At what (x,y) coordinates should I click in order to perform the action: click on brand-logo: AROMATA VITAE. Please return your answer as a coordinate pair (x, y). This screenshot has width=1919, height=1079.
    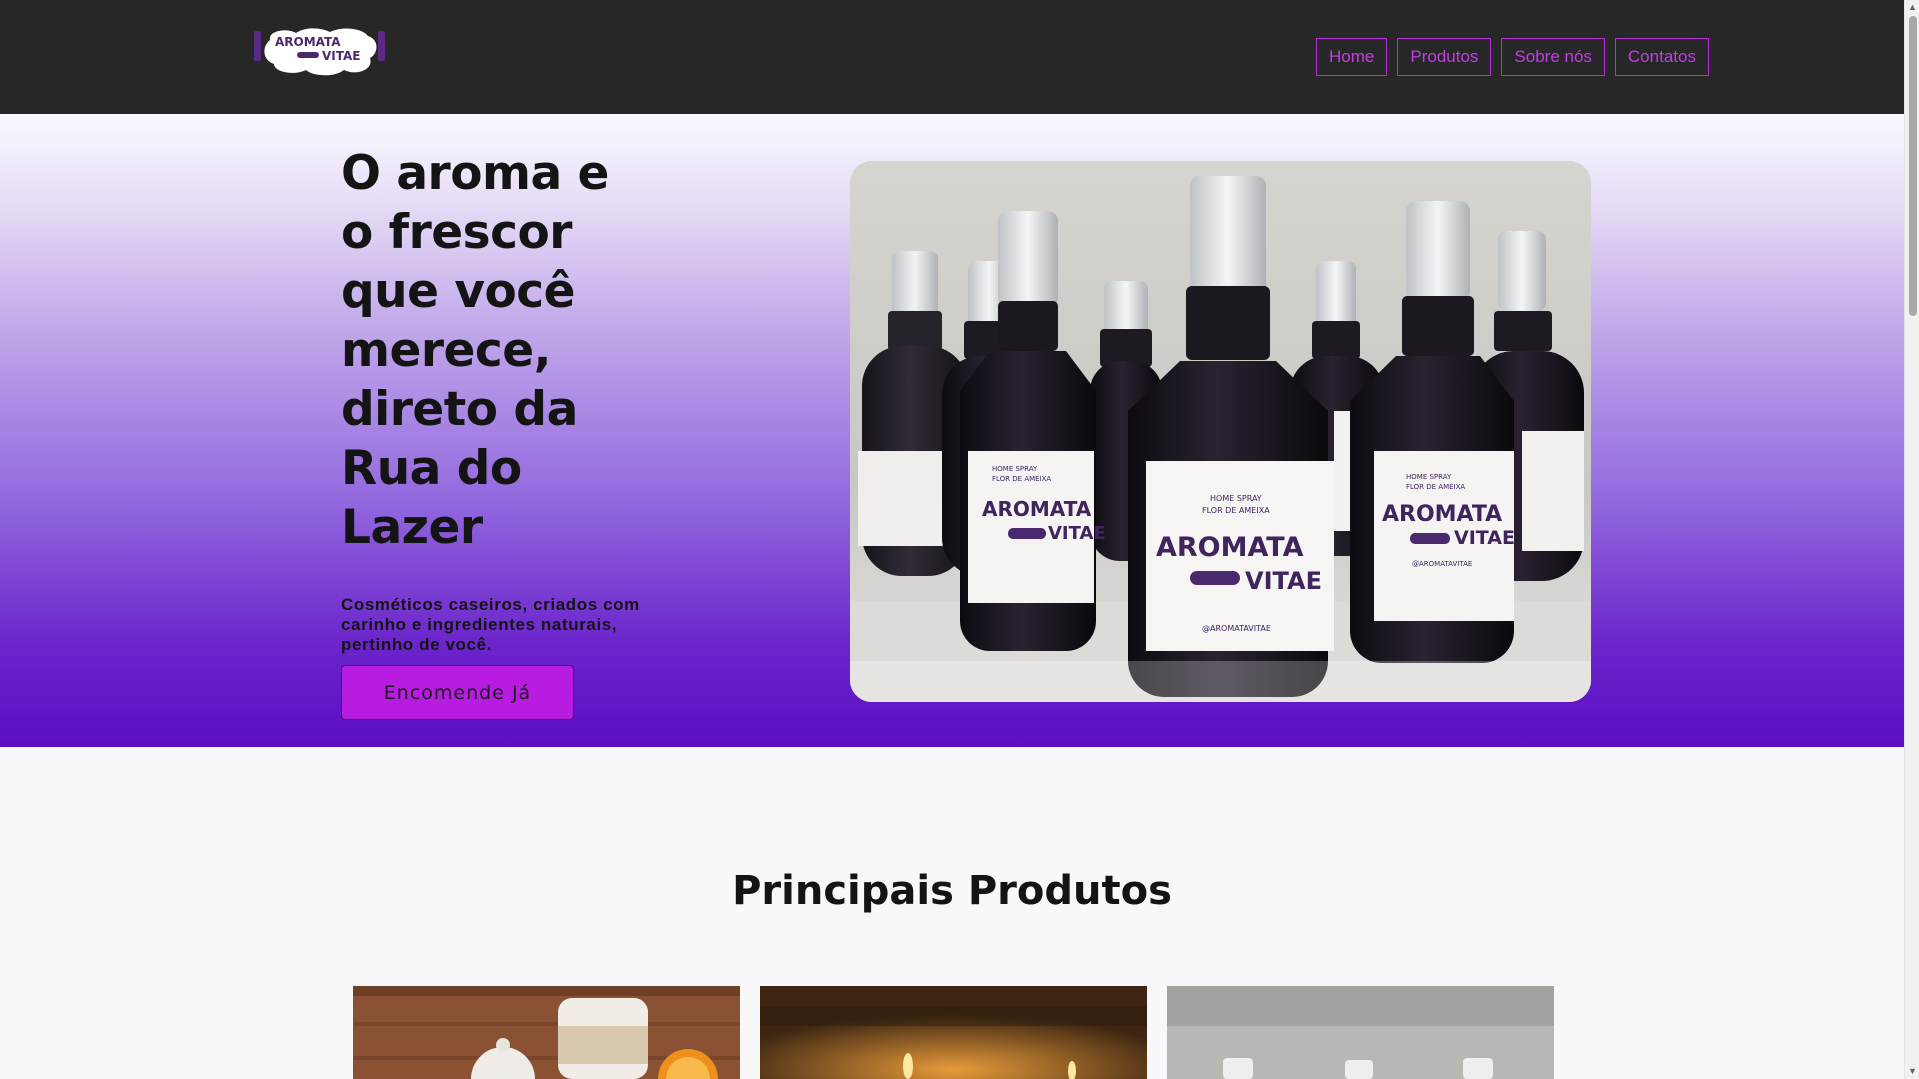
    Looking at the image, I should click on (320, 52).